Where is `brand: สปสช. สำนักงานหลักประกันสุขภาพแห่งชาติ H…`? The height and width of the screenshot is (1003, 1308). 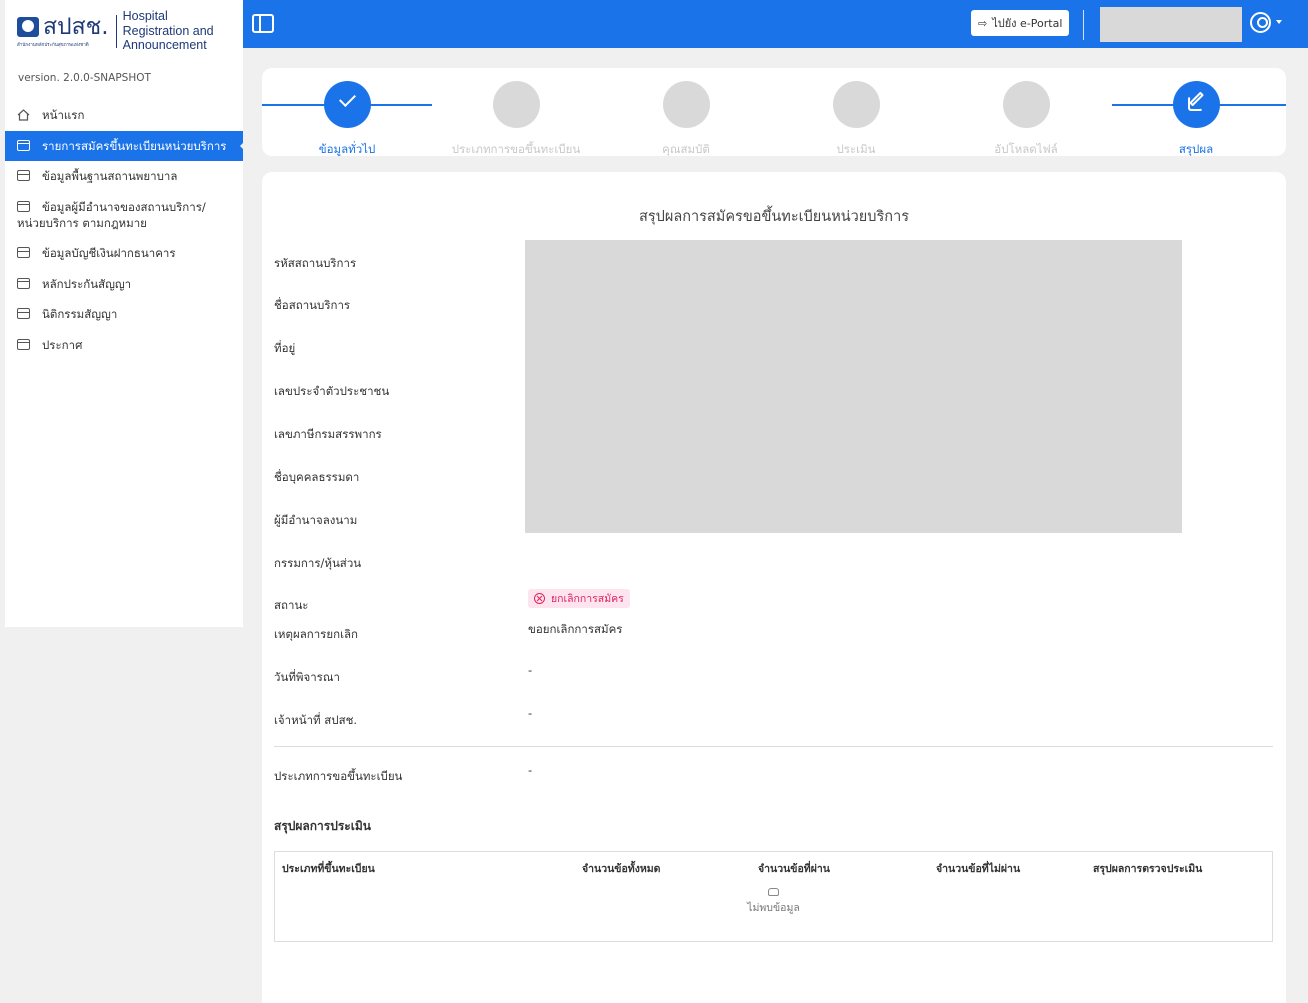
brand: สปสช. สำนักงานหลักประกันสุขภาพแห่งชาติ H… is located at coordinates (124, 31).